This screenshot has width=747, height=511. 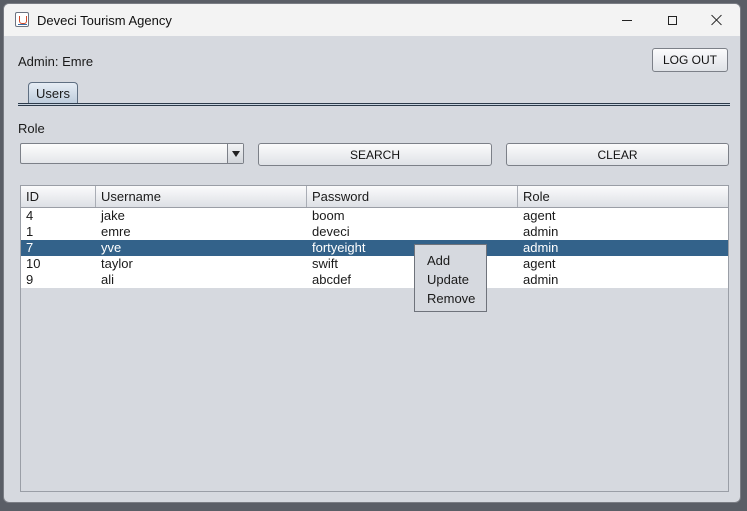 What do you see at coordinates (450, 260) in the screenshot?
I see `menu-item-add: Add` at bounding box center [450, 260].